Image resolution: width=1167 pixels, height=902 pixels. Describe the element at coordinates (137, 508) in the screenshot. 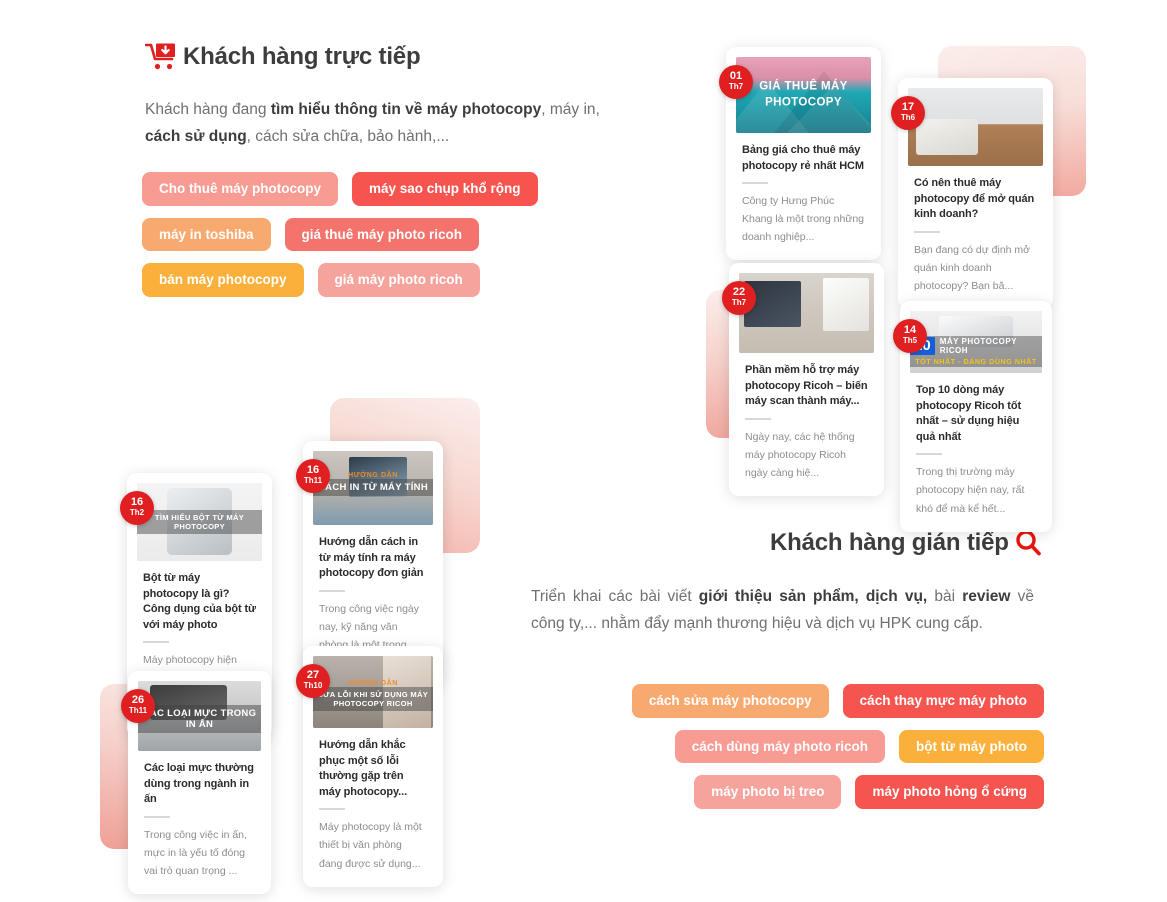

I see `date-badge: 16 Th2` at that location.